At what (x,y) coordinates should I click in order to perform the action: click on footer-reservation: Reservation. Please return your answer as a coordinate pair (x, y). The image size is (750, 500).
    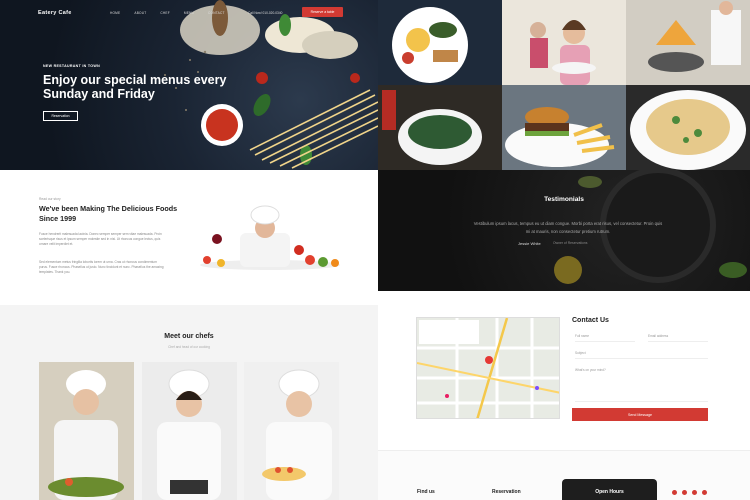
    Looking at the image, I should click on (506, 492).